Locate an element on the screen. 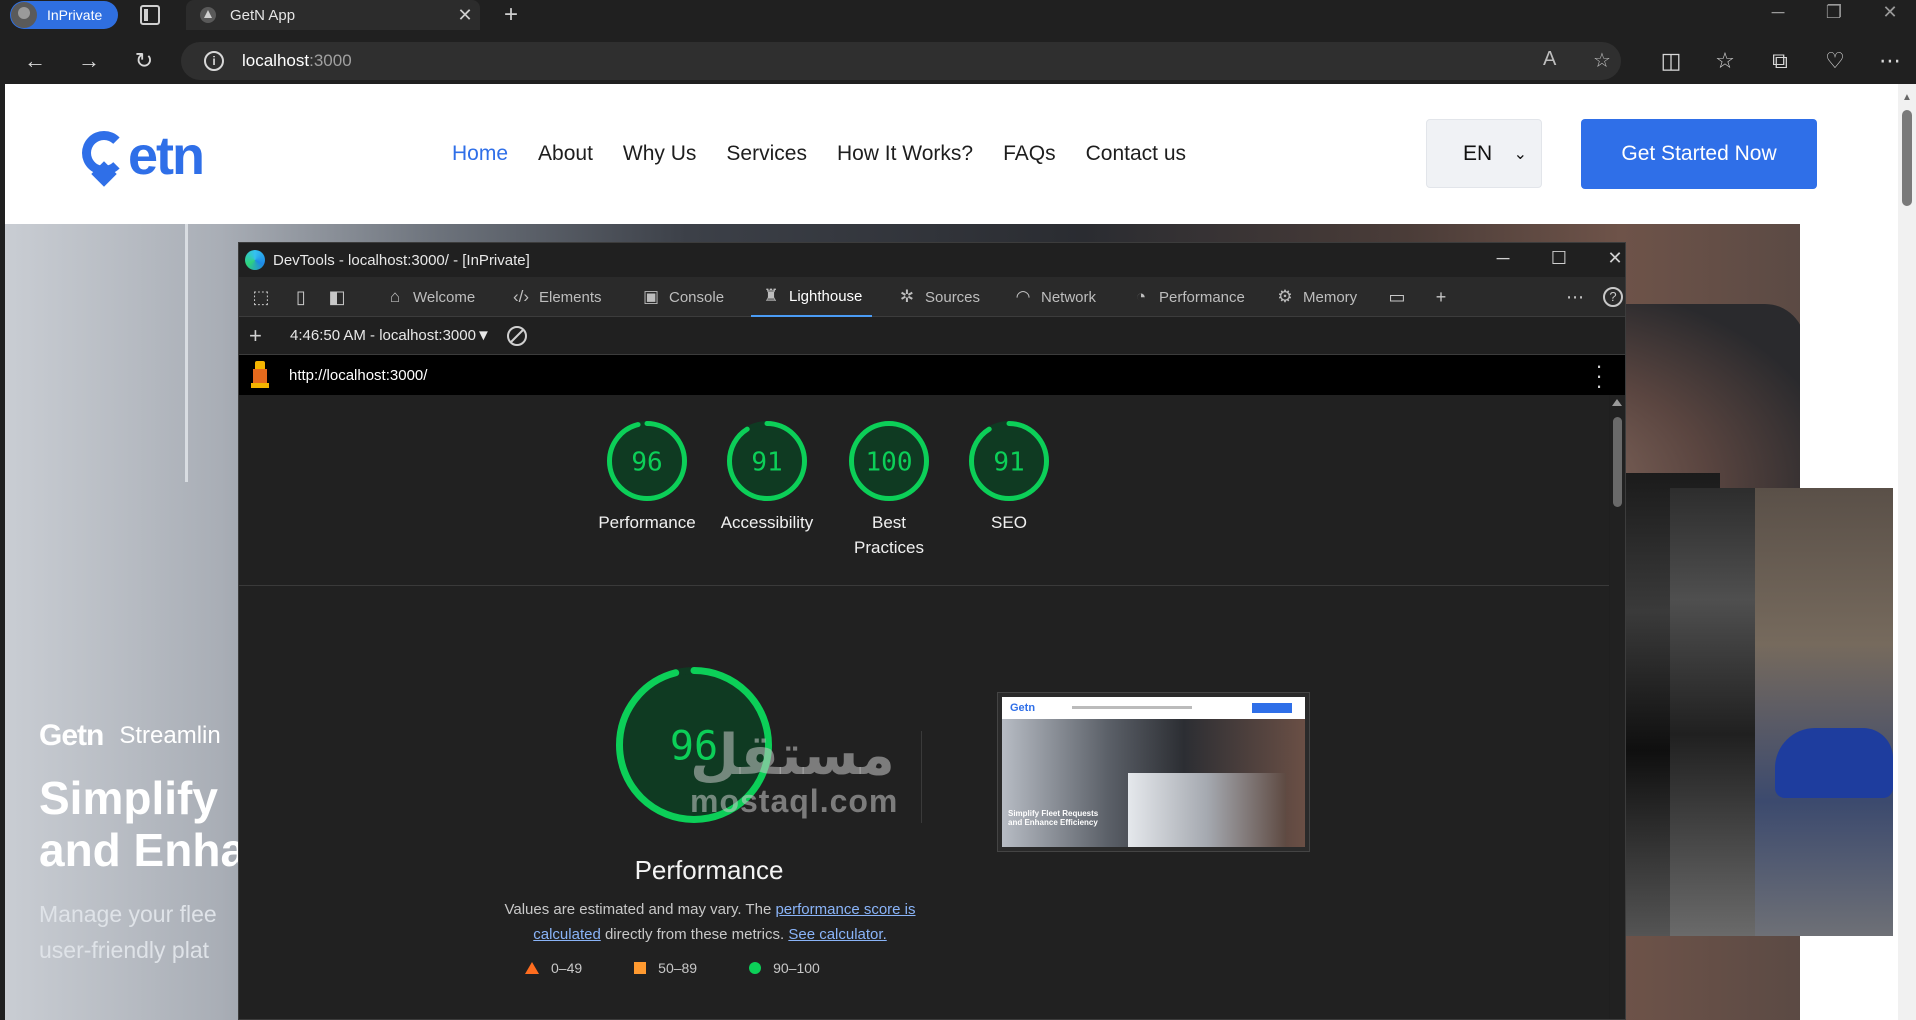 The width and height of the screenshot is (1916, 1020). tab-console: ▣ Console is located at coordinates (682, 297).